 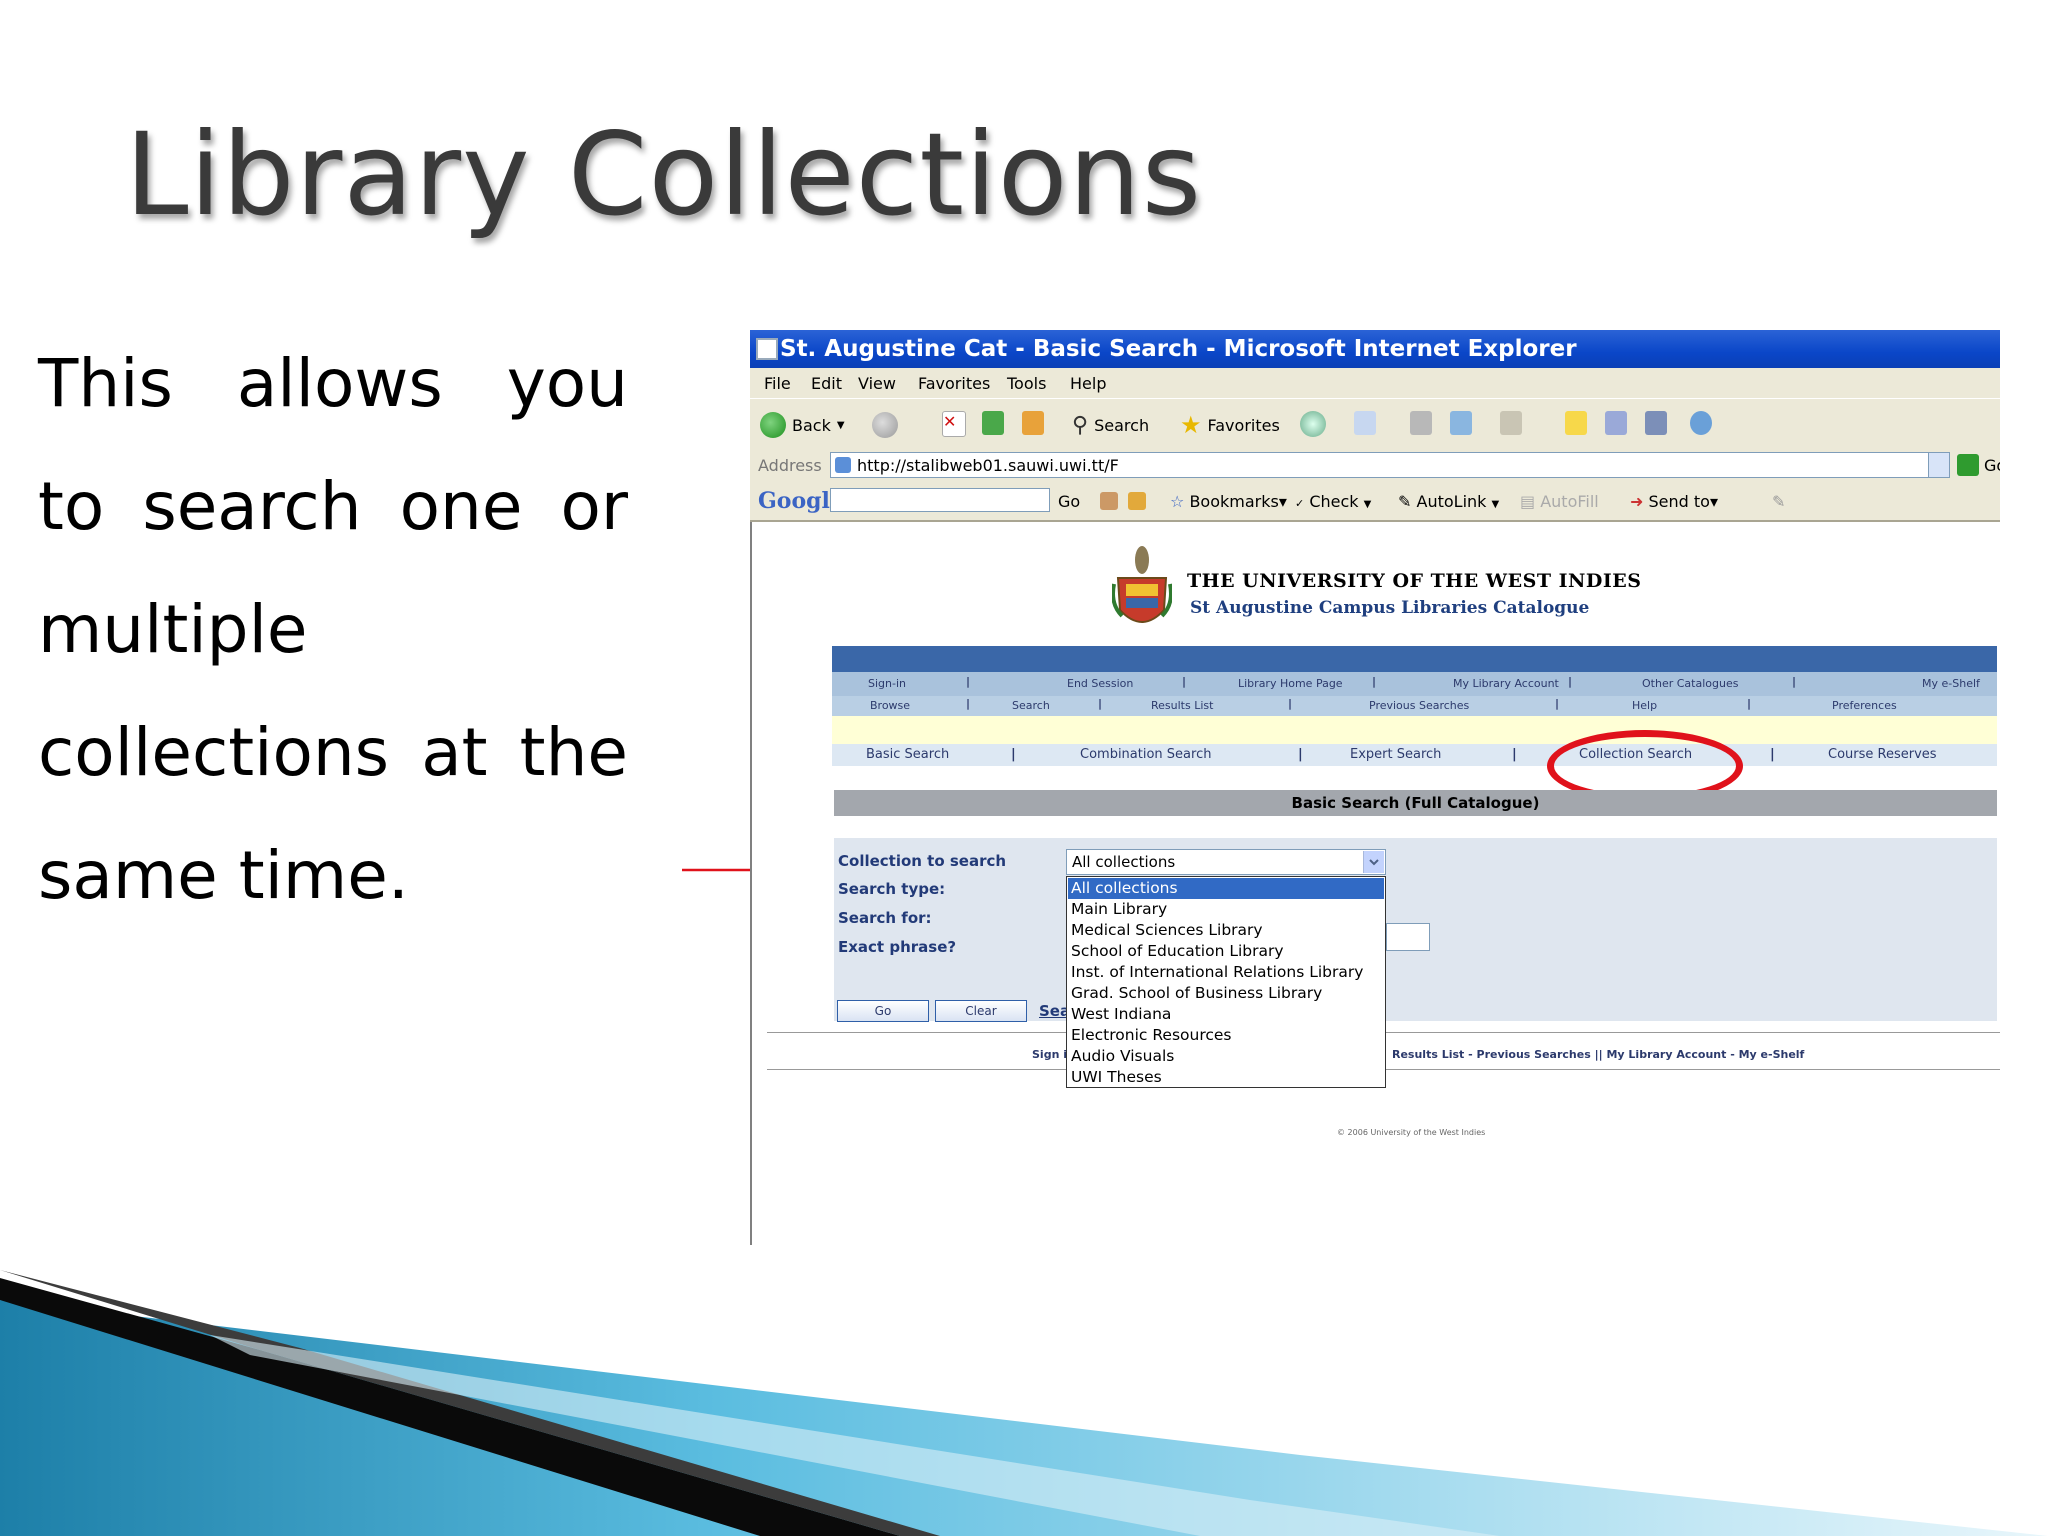 I want to click on clear-button: Clear, so click(x=981, y=1011).